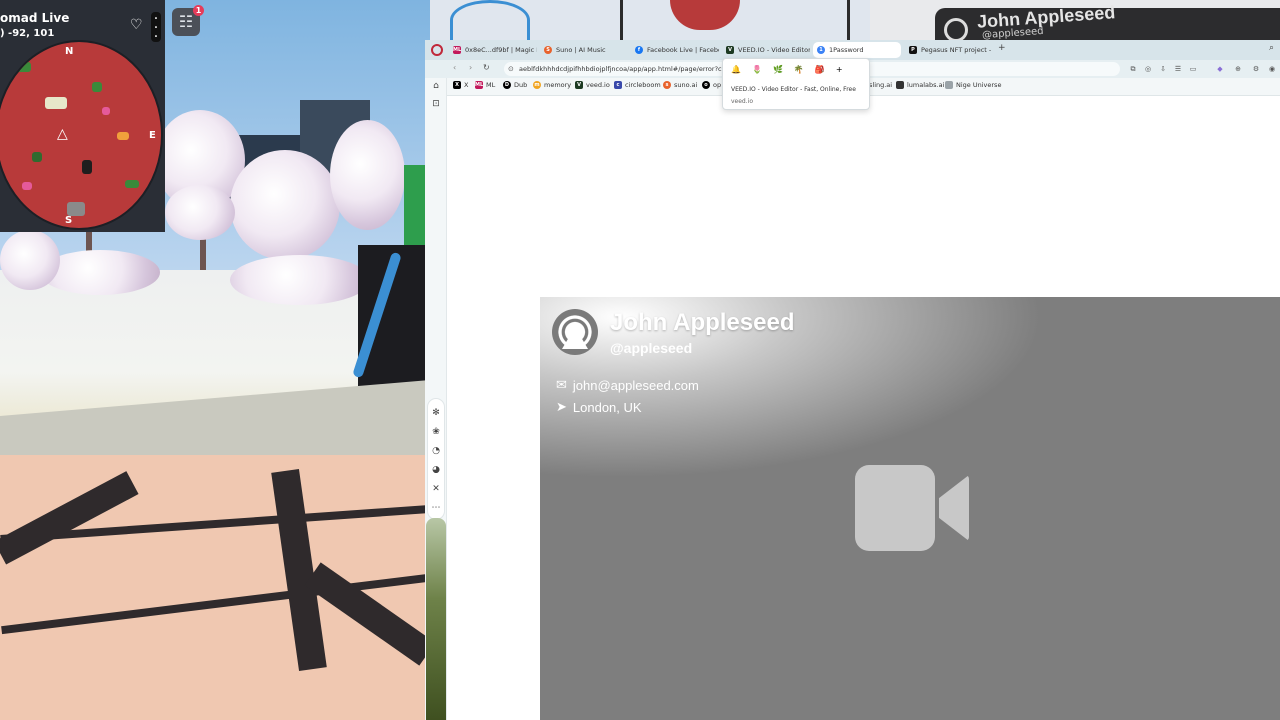 The width and height of the screenshot is (1280, 720). What do you see at coordinates (1238, 69) in the screenshot?
I see `vpn-icon: ⊕` at bounding box center [1238, 69].